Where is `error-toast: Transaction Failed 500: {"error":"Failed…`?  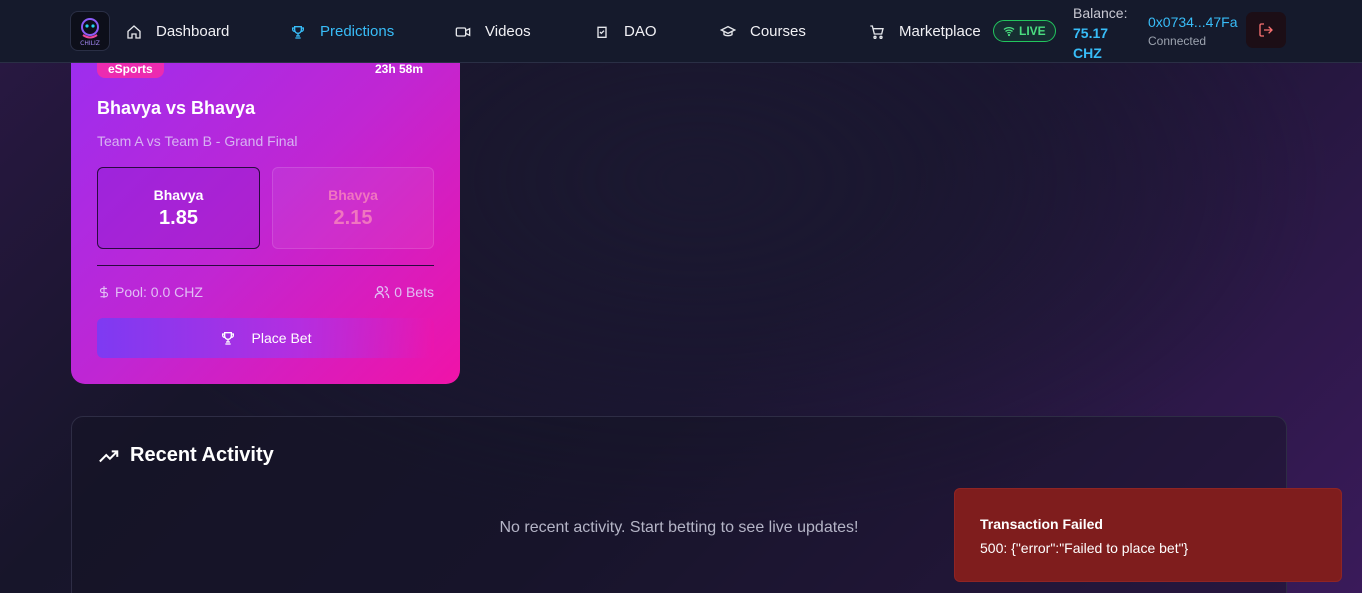
error-toast: Transaction Failed 500: {"error":"Failed… is located at coordinates (1148, 535).